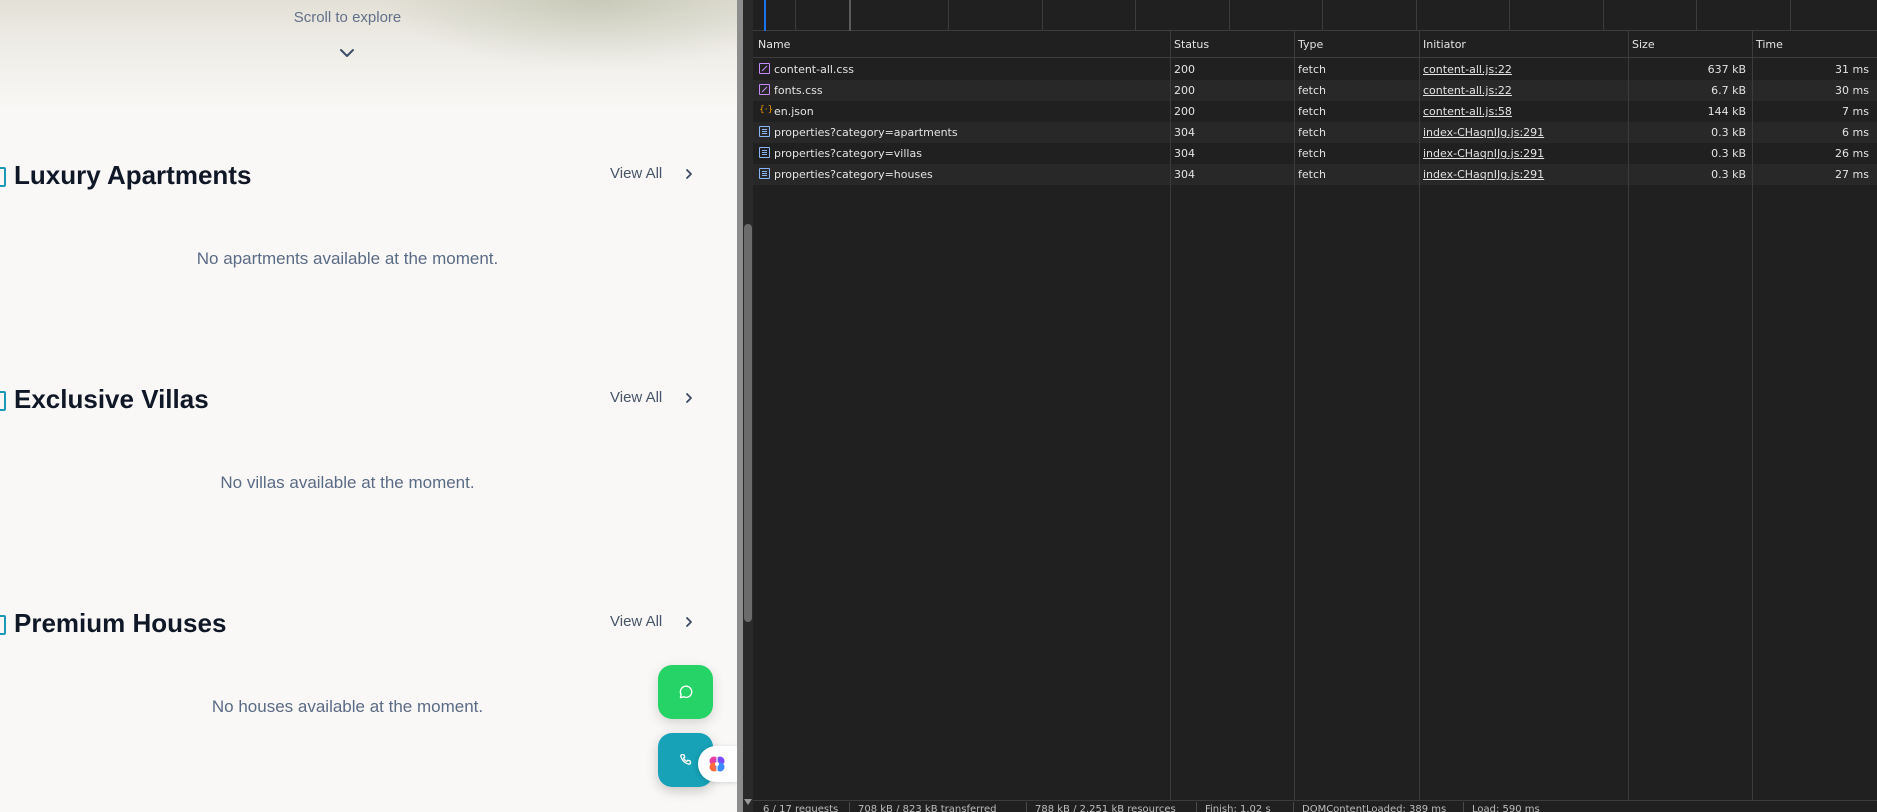  What do you see at coordinates (1726, 69) in the screenshot?
I see `request-size: 637 kB` at bounding box center [1726, 69].